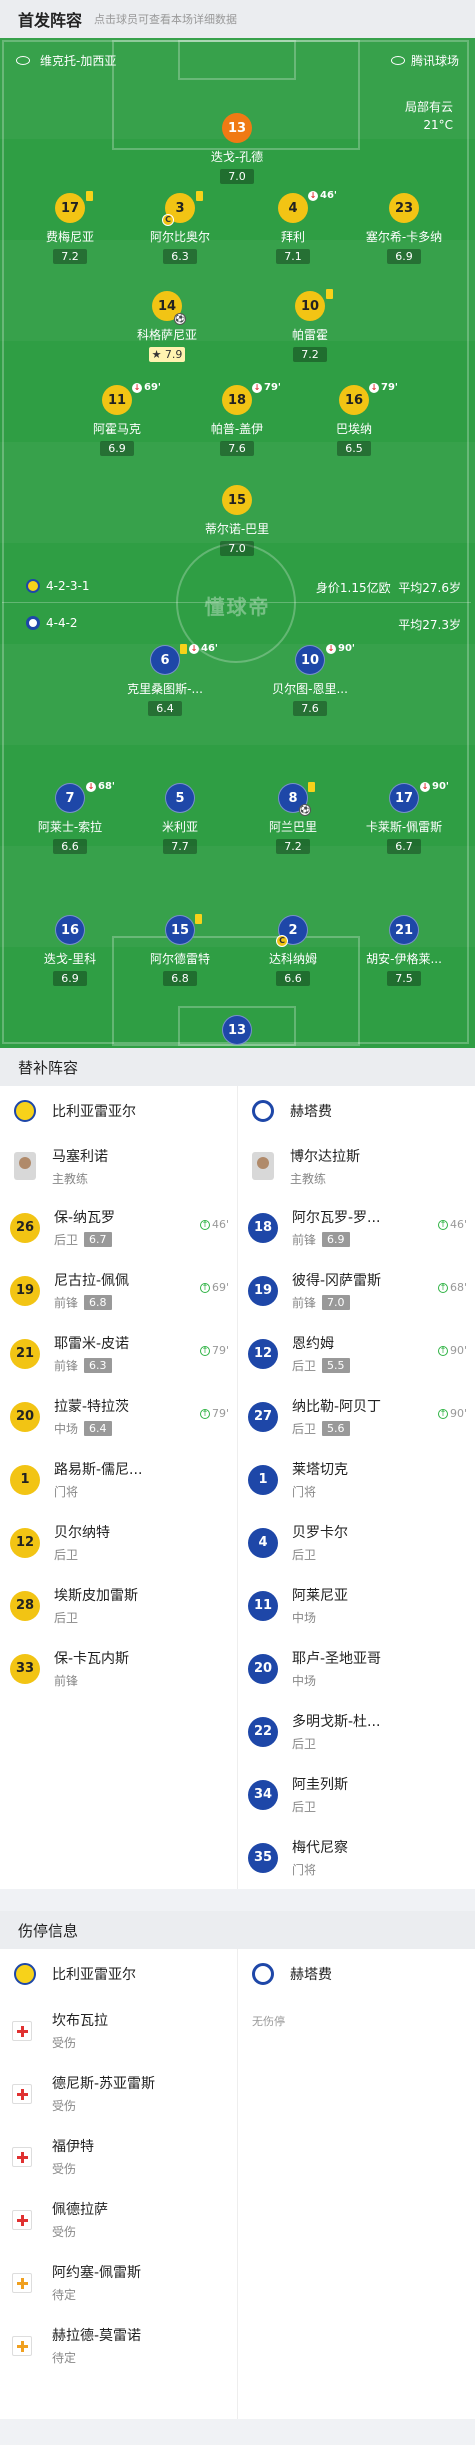 The image size is (475, 2445). Describe the element at coordinates (118, 1353) in the screenshot. I see `sub-player-row: 21 耶雷米-皮诺 前锋 6.3 ↑ 79'` at that location.